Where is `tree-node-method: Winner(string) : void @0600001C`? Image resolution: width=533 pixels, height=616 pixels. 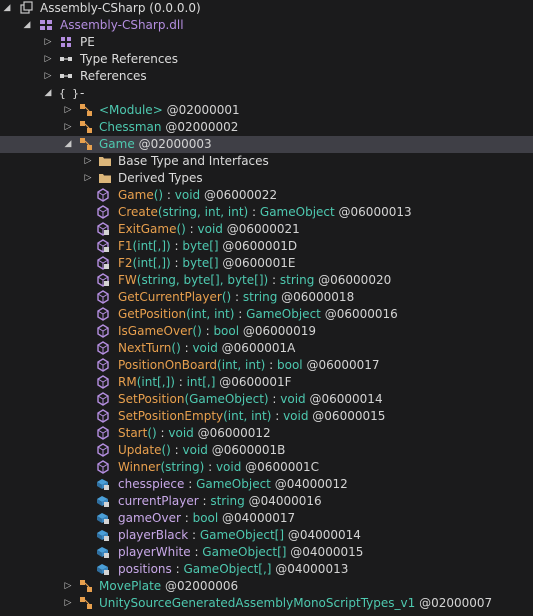 tree-node-method: Winner(string) : void @0600001C is located at coordinates (266, 467).